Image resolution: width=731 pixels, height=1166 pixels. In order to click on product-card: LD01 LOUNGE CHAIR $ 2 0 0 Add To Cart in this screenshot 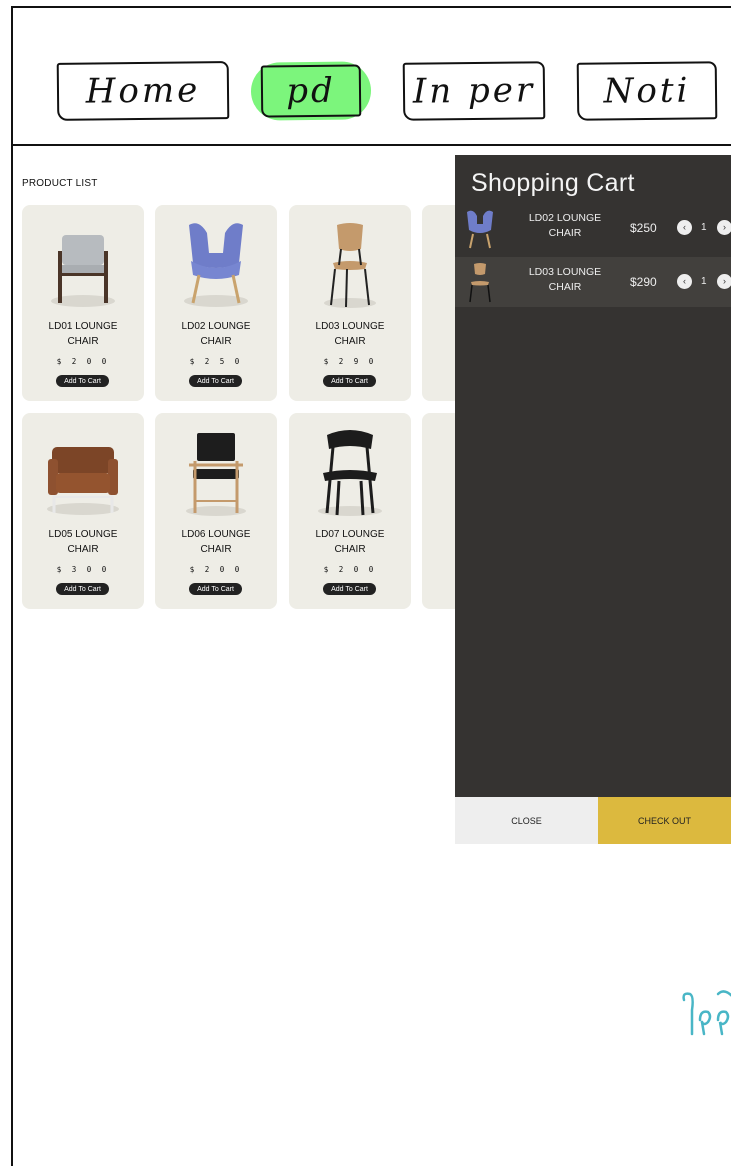, I will do `click(83, 303)`.